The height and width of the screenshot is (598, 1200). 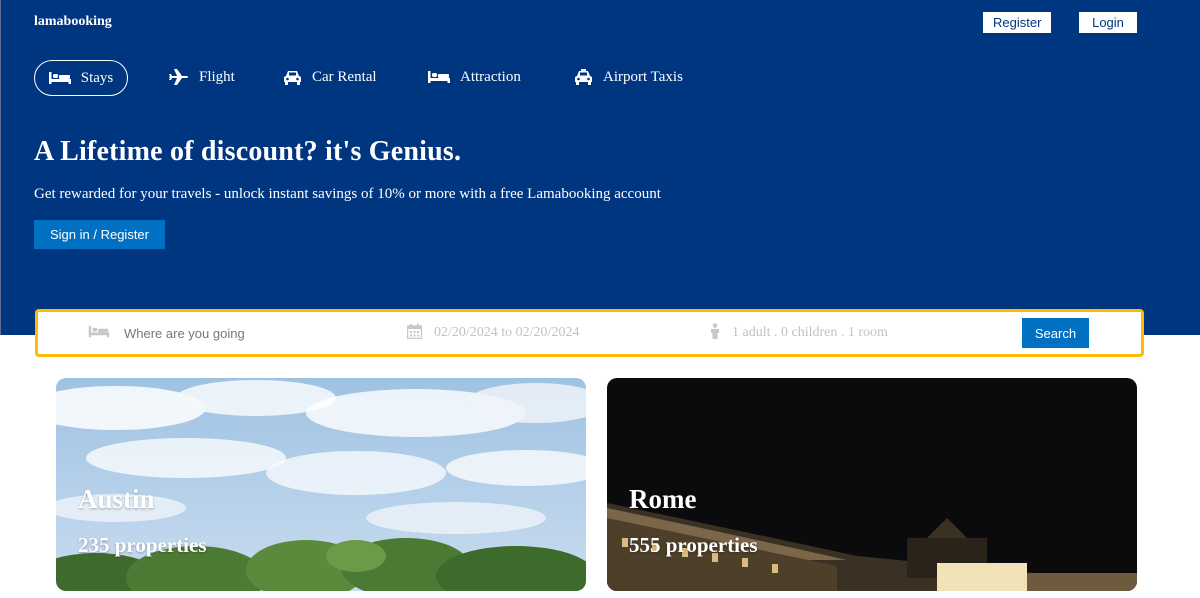 I want to click on destination-input, so click(x=224, y=333).